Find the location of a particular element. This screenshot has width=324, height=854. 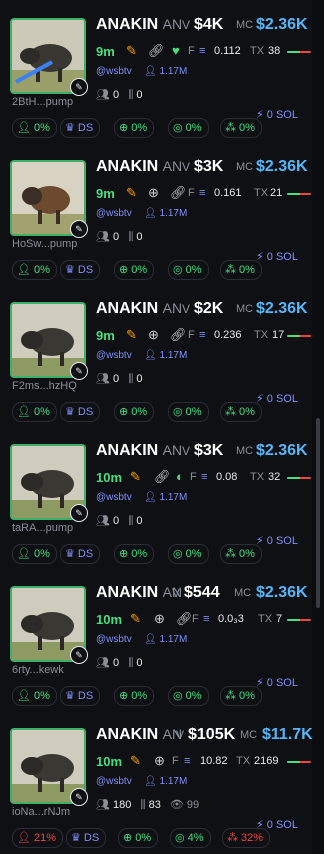

heart-icon: ♥ is located at coordinates (176, 51).